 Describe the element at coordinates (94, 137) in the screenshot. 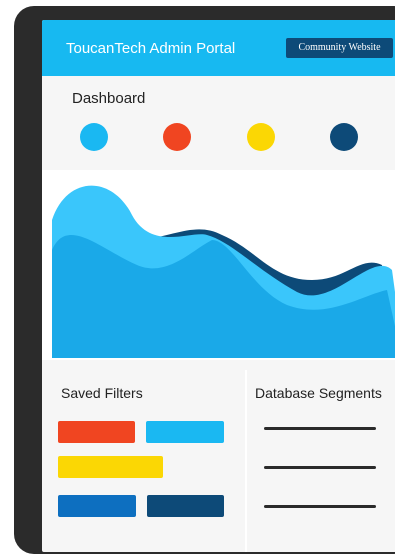

I see `status-dot-blue` at that location.